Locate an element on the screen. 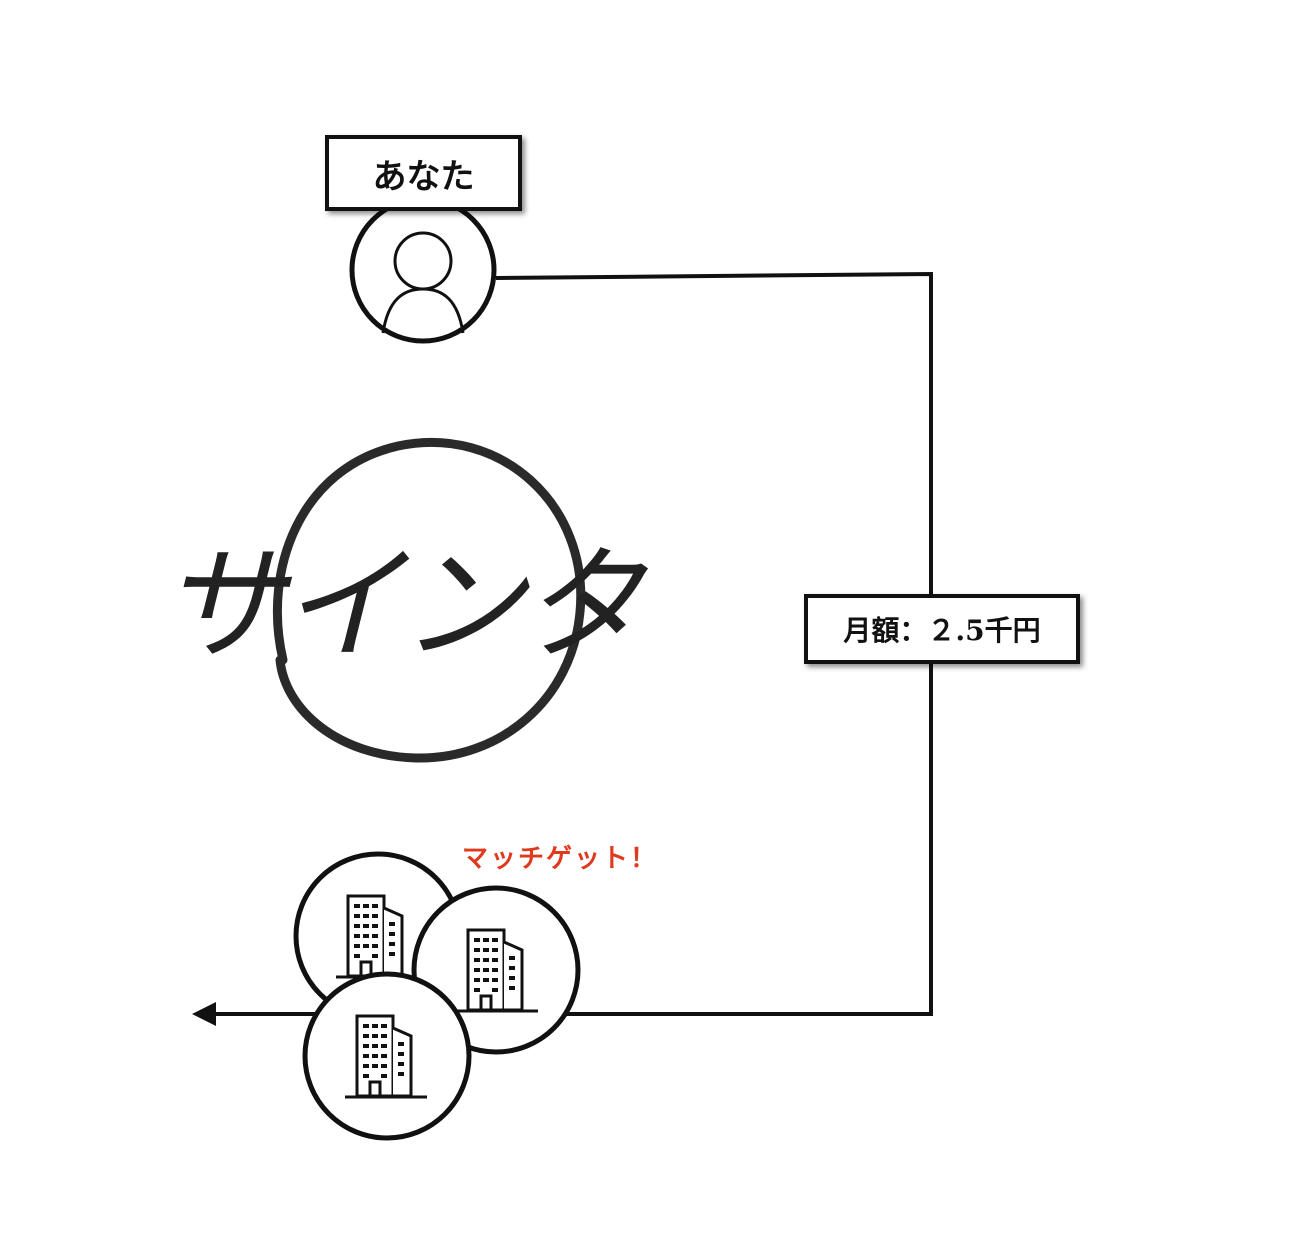 The height and width of the screenshot is (1250, 1310). logo-text: サインタ is located at coordinates (404, 606).